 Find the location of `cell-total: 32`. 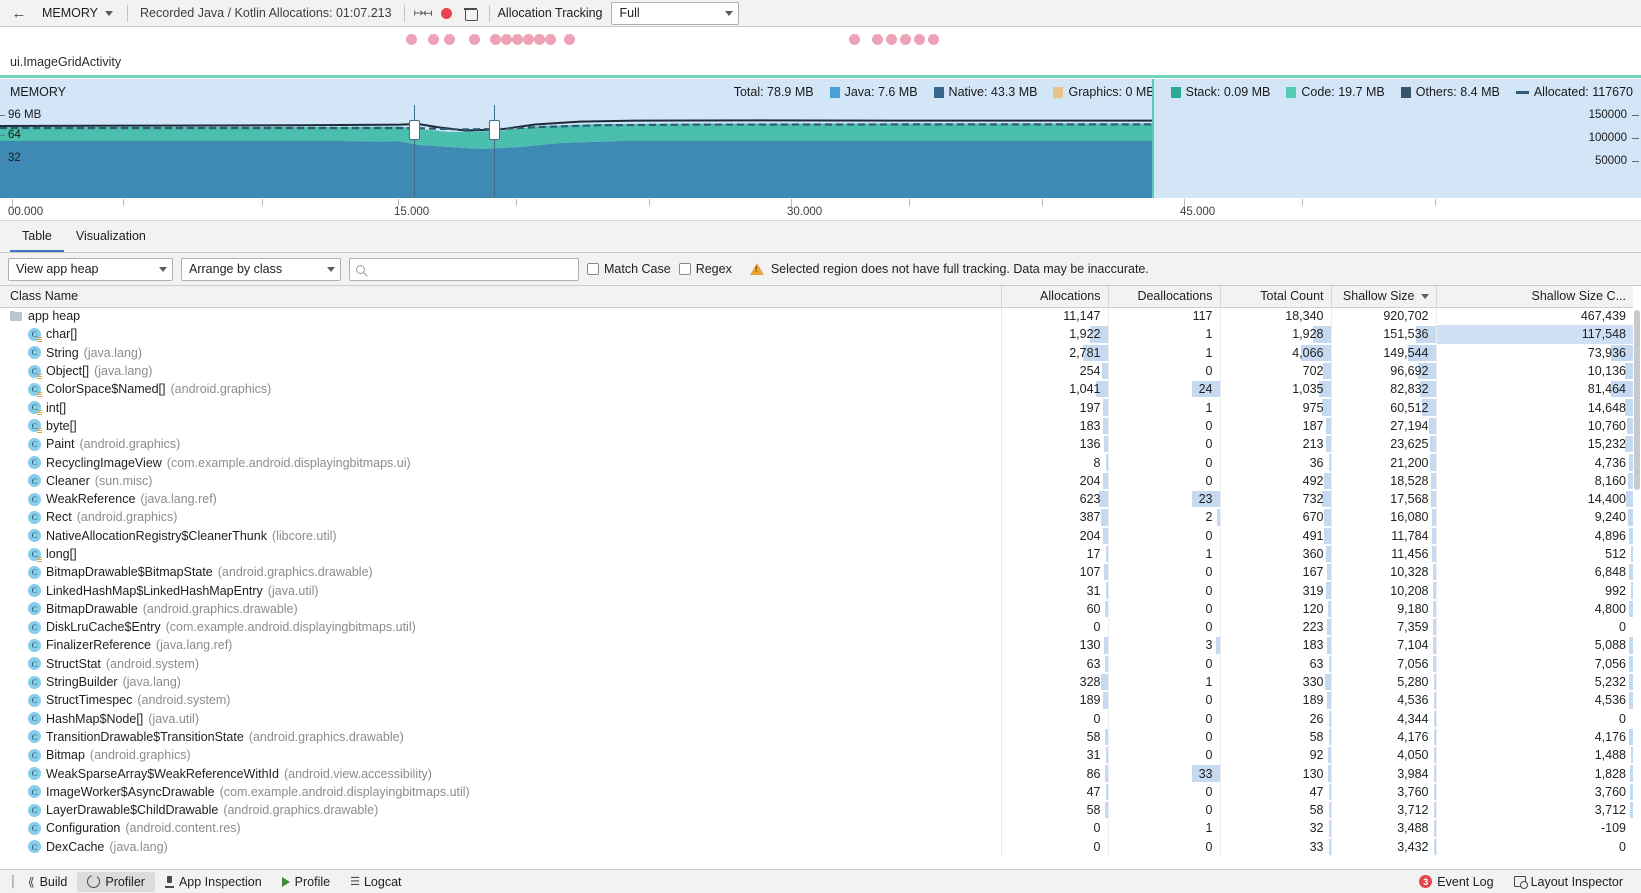

cell-total: 32 is located at coordinates (1276, 828).